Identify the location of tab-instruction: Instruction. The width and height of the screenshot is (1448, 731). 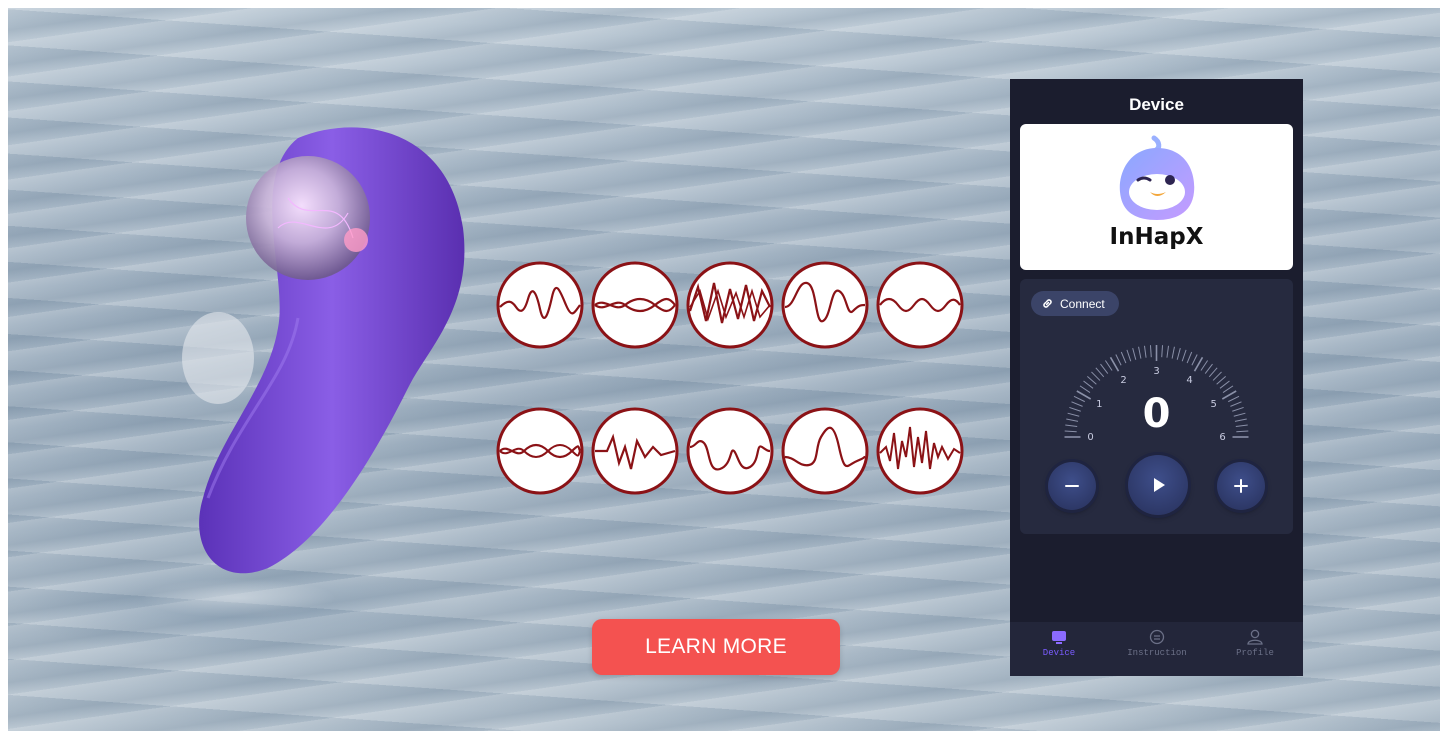
(1157, 643).